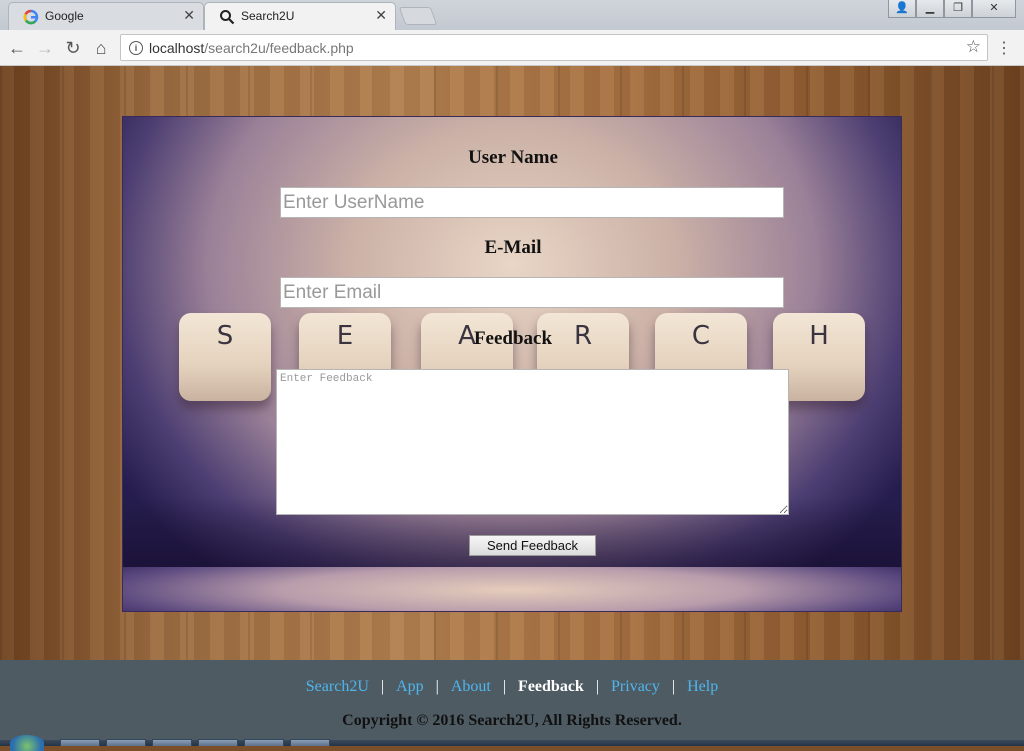 This screenshot has height=751, width=1024. What do you see at coordinates (994, 9) in the screenshot?
I see `close-window-icon: ✕` at bounding box center [994, 9].